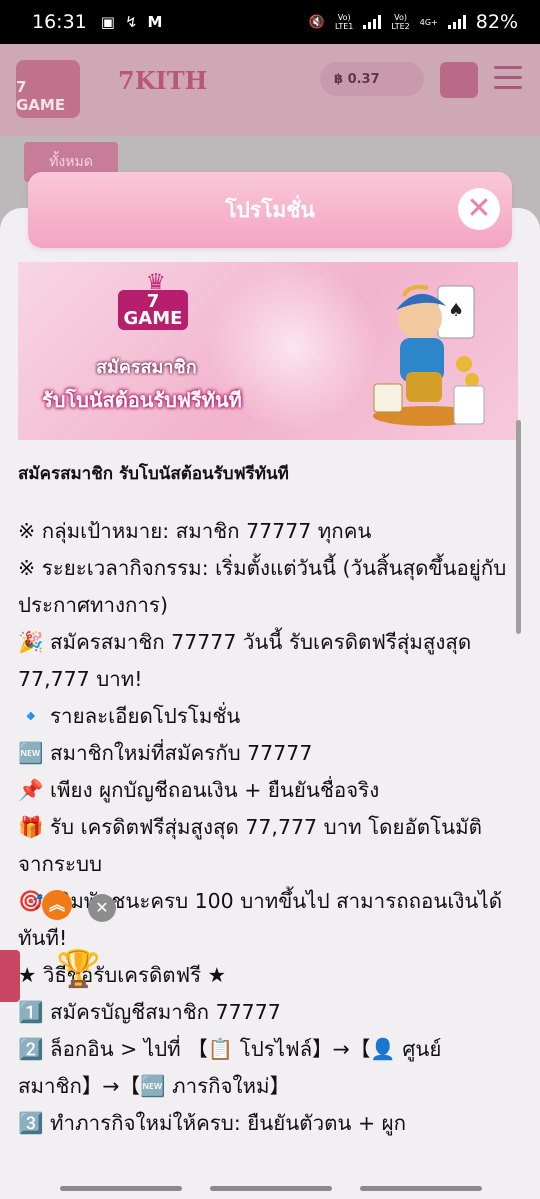  I want to click on banner-line2: รับโบนัสต้อนรับฟรีทันที, so click(142, 400).